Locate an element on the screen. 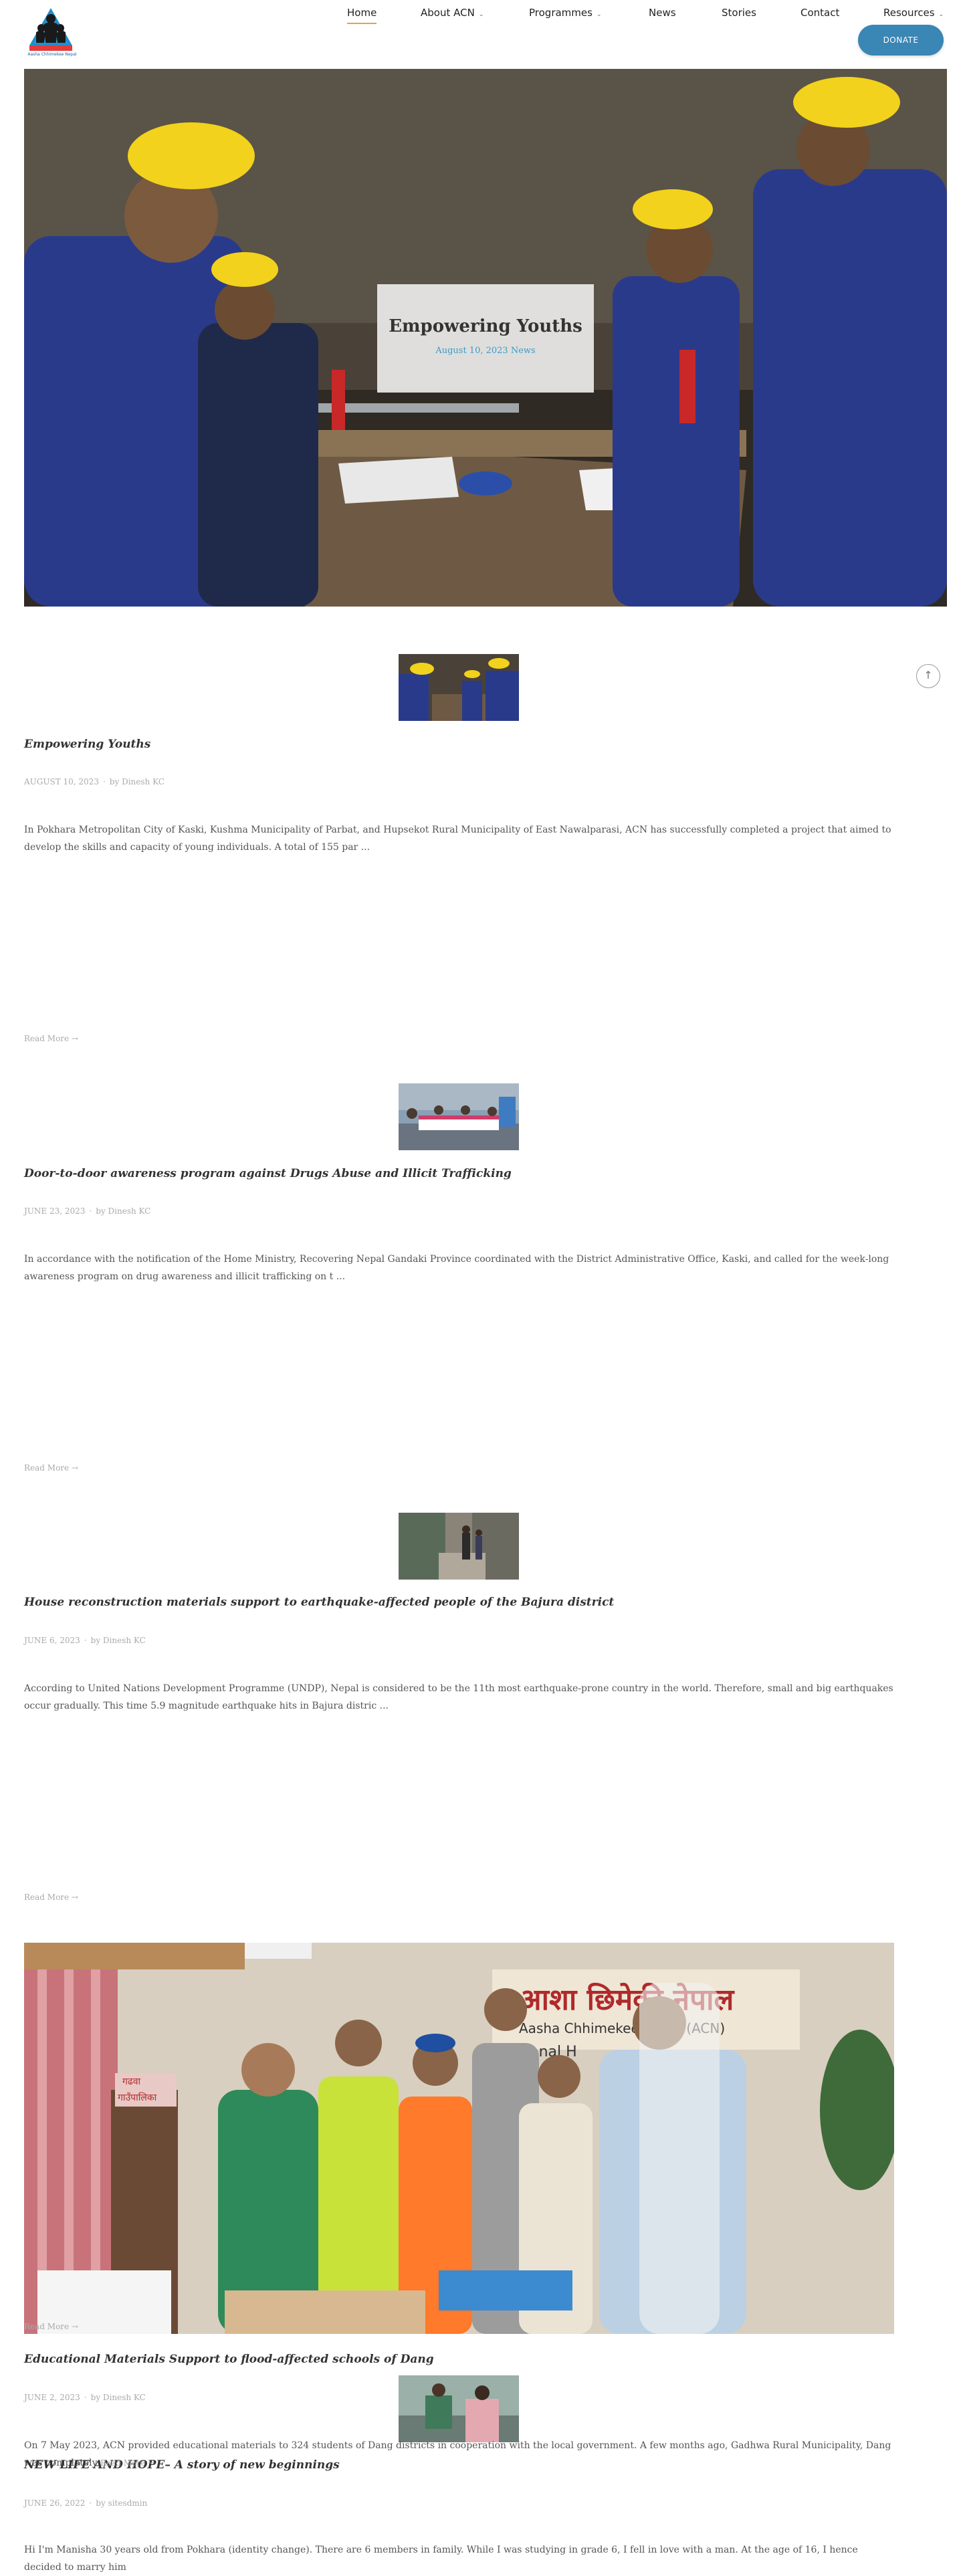 The width and height of the screenshot is (963, 2576). nav-item-programmes: Programmes ⌄ is located at coordinates (565, 13).